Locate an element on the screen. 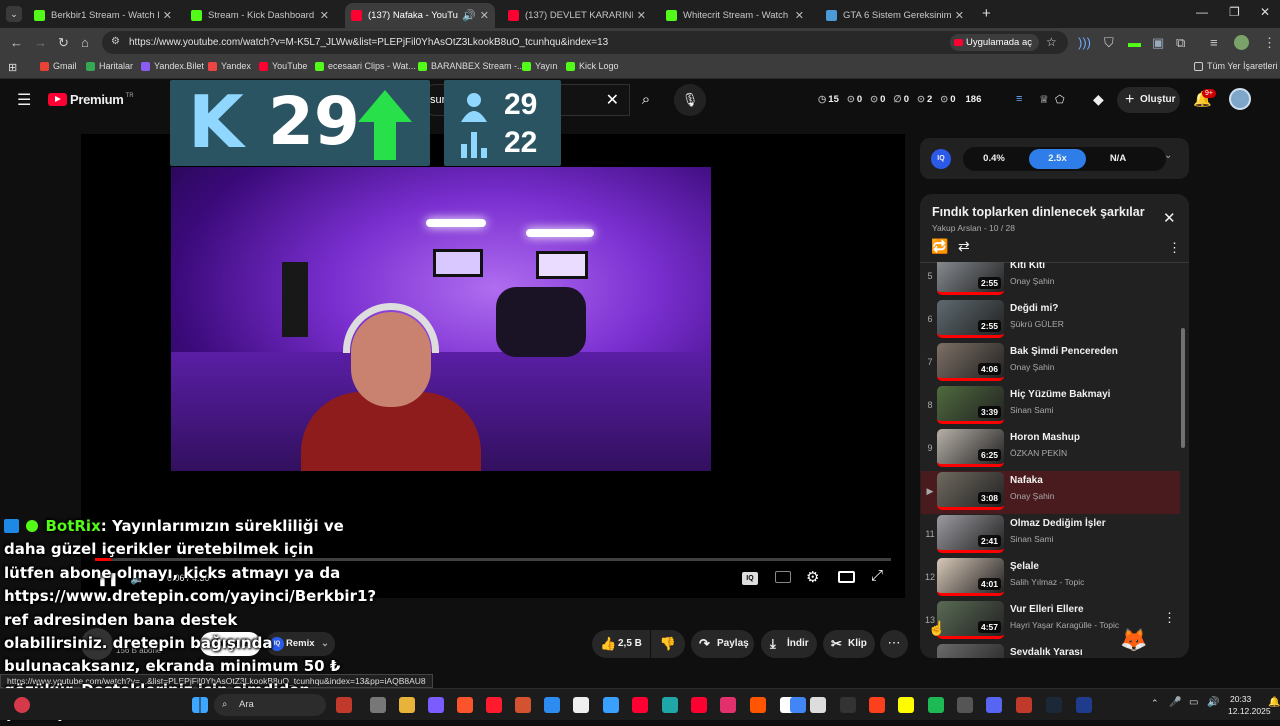 The height and width of the screenshot is (726, 1280). notifications-tray-icon: 🔔 is located at coordinates (1274, 702).